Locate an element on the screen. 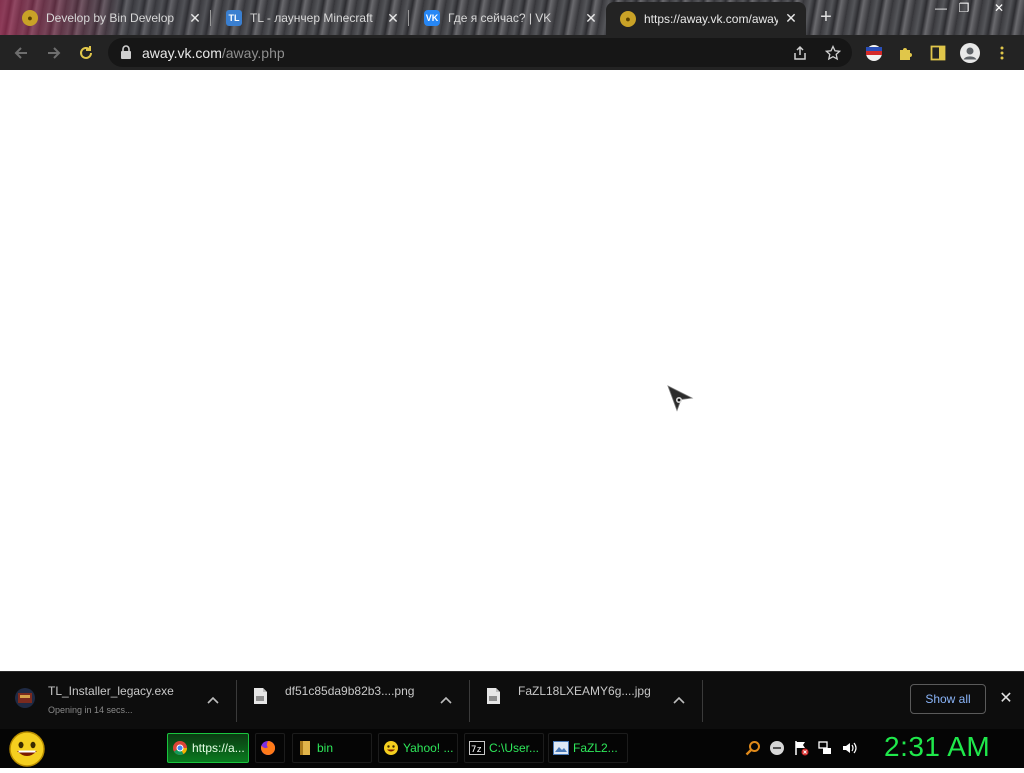  chrome-icon is located at coordinates (180, 748).